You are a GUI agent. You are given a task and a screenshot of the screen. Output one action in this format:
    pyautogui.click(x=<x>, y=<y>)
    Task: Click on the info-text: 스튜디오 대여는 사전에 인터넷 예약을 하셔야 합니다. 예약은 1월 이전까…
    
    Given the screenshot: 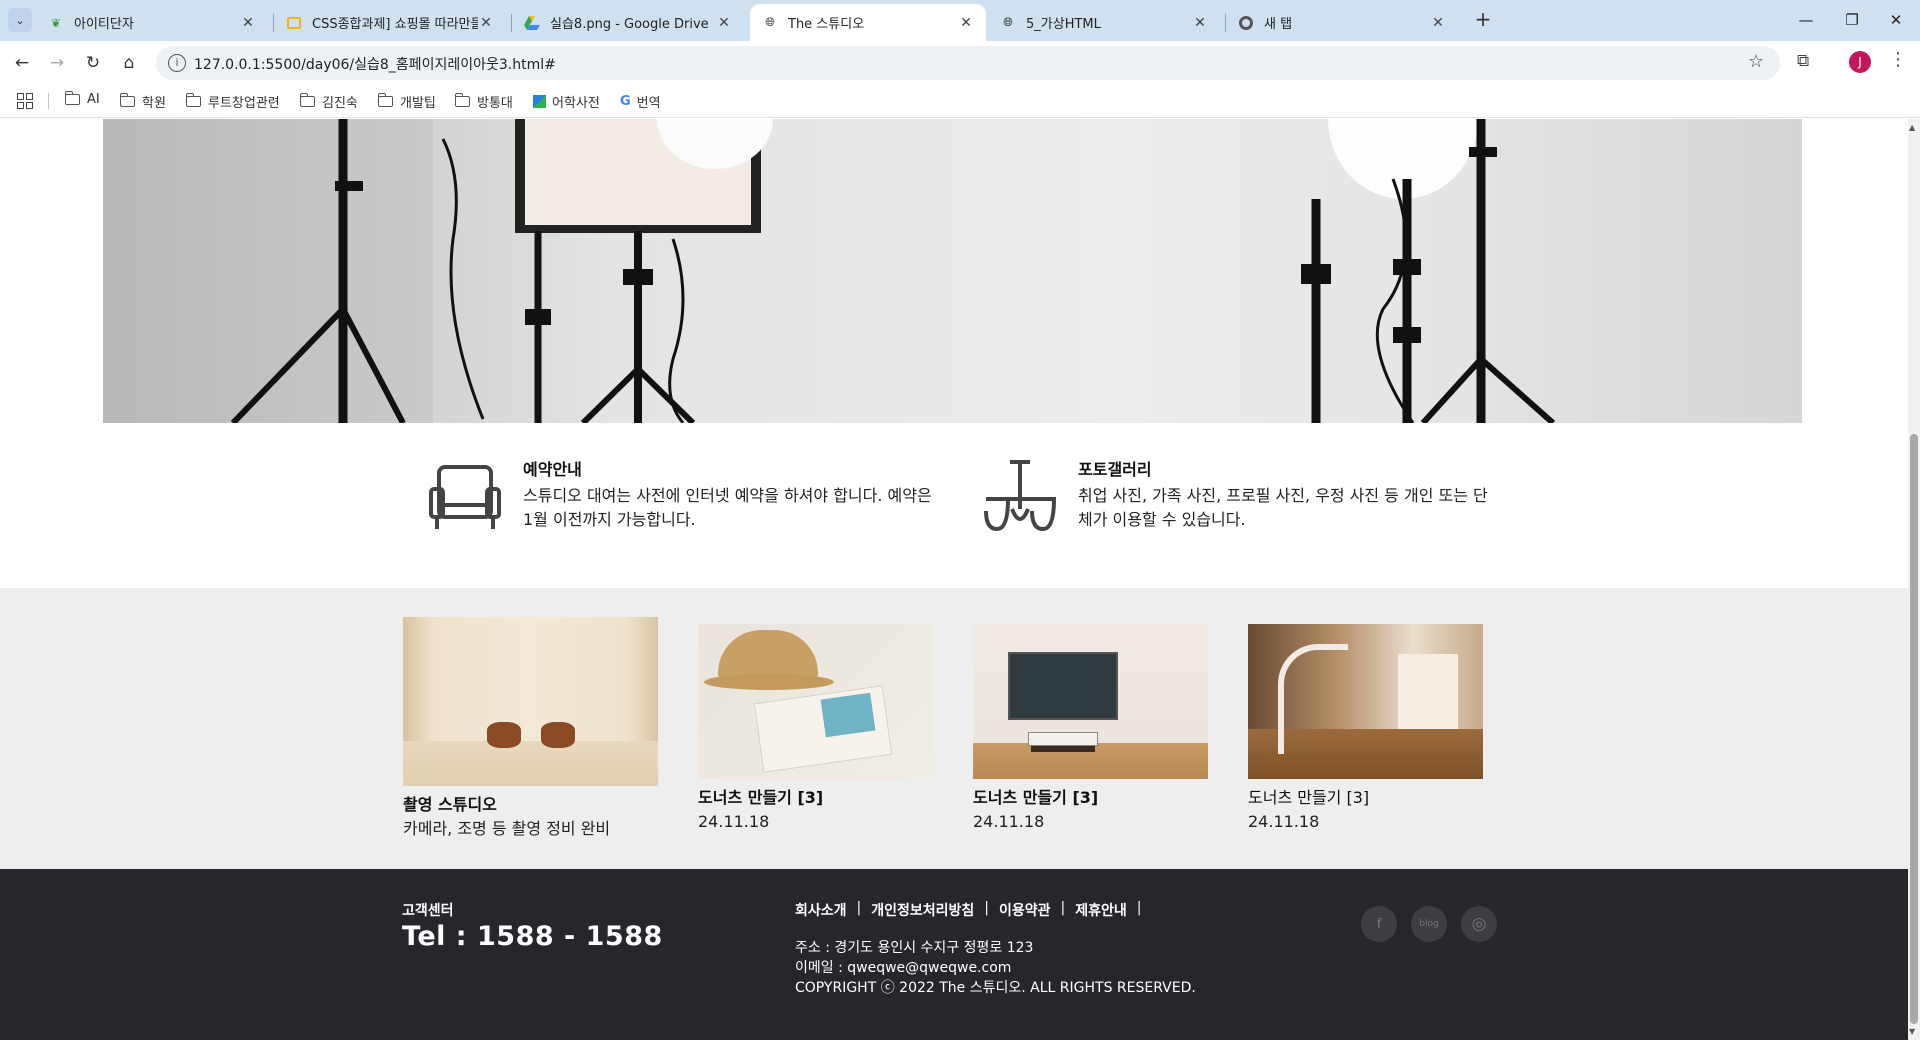 What is the action you would take?
    pyautogui.click(x=727, y=507)
    